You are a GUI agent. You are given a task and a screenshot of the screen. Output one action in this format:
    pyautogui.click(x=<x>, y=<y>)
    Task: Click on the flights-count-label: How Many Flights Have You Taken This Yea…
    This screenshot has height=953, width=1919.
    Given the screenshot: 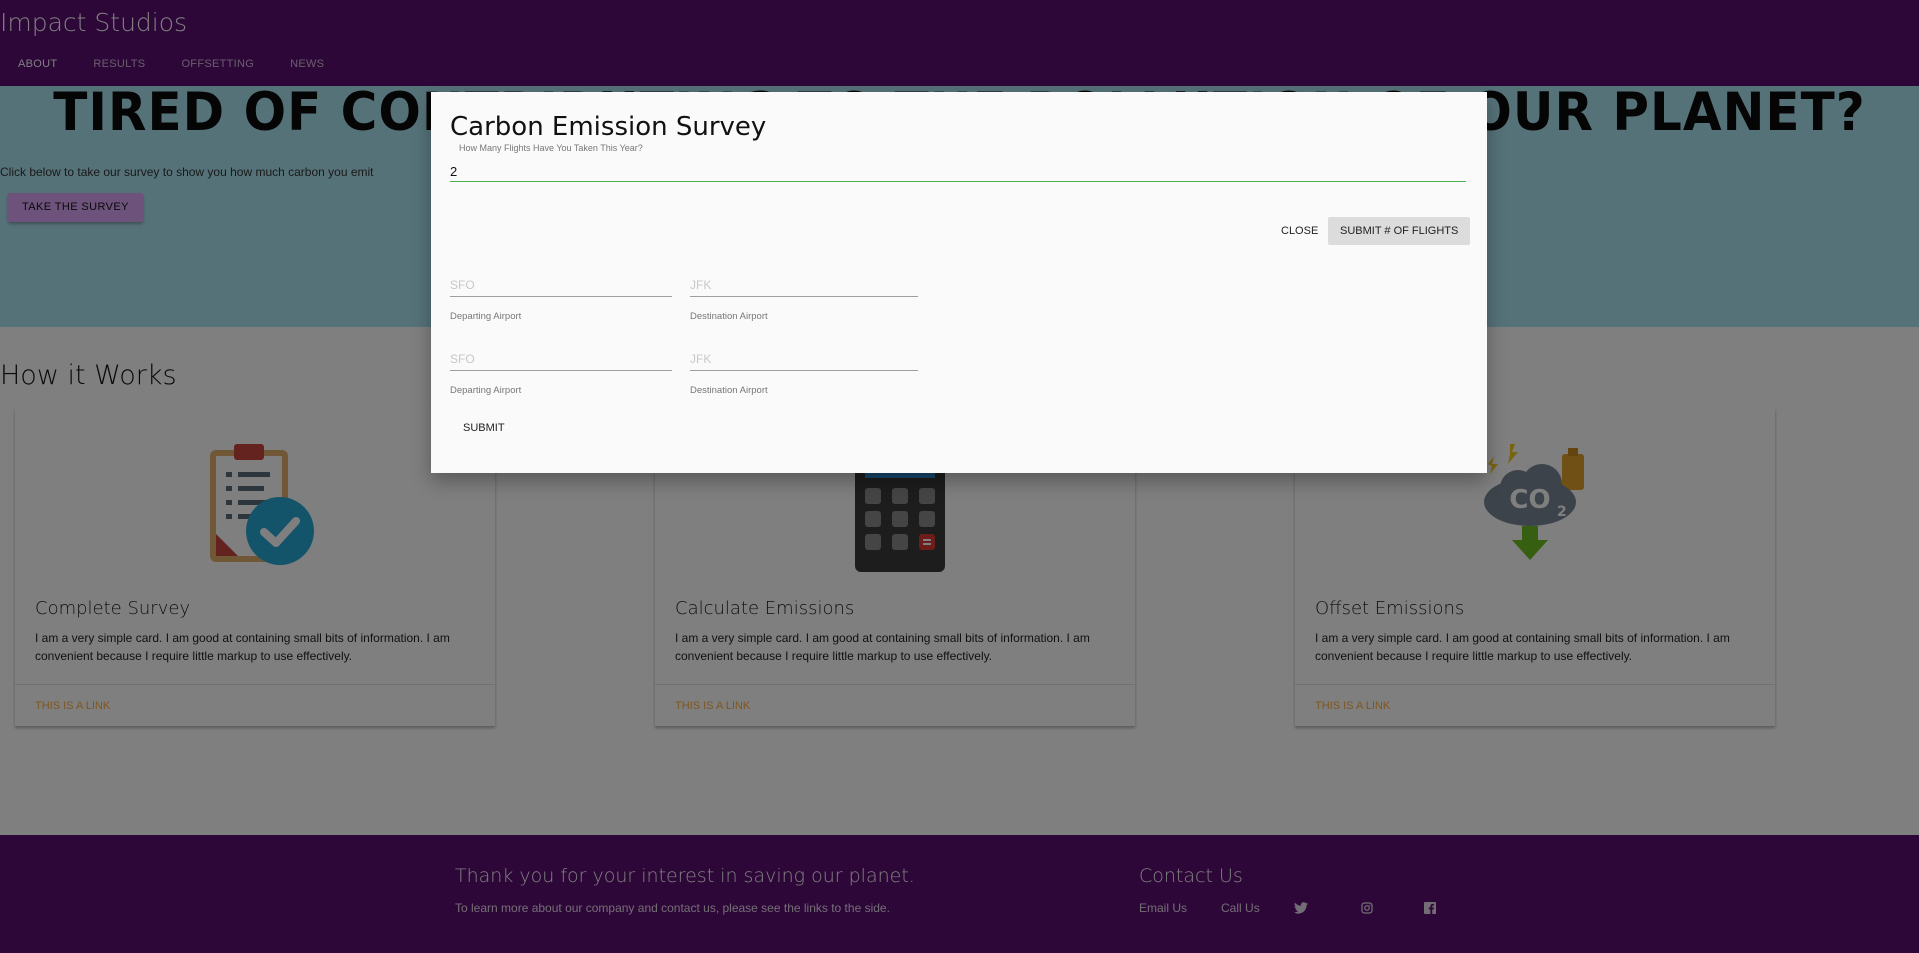 What is the action you would take?
    pyautogui.click(x=551, y=148)
    